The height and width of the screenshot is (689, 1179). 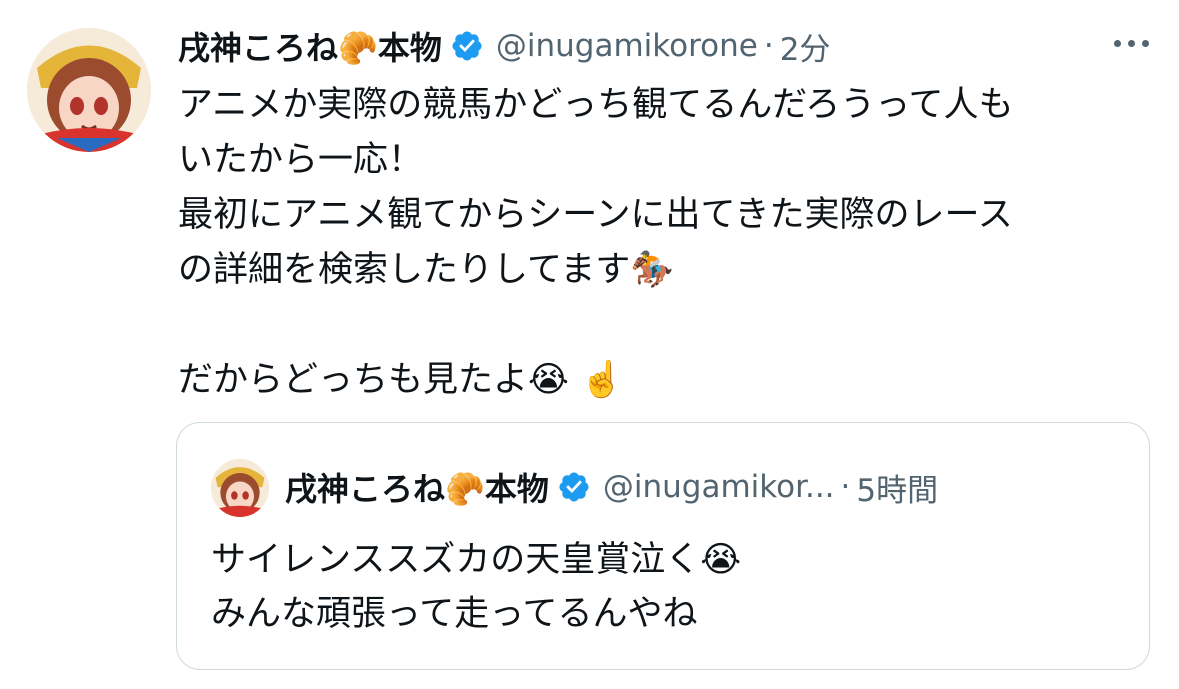 What do you see at coordinates (627, 46) in the screenshot?
I see `author-handle: @inugamikorone` at bounding box center [627, 46].